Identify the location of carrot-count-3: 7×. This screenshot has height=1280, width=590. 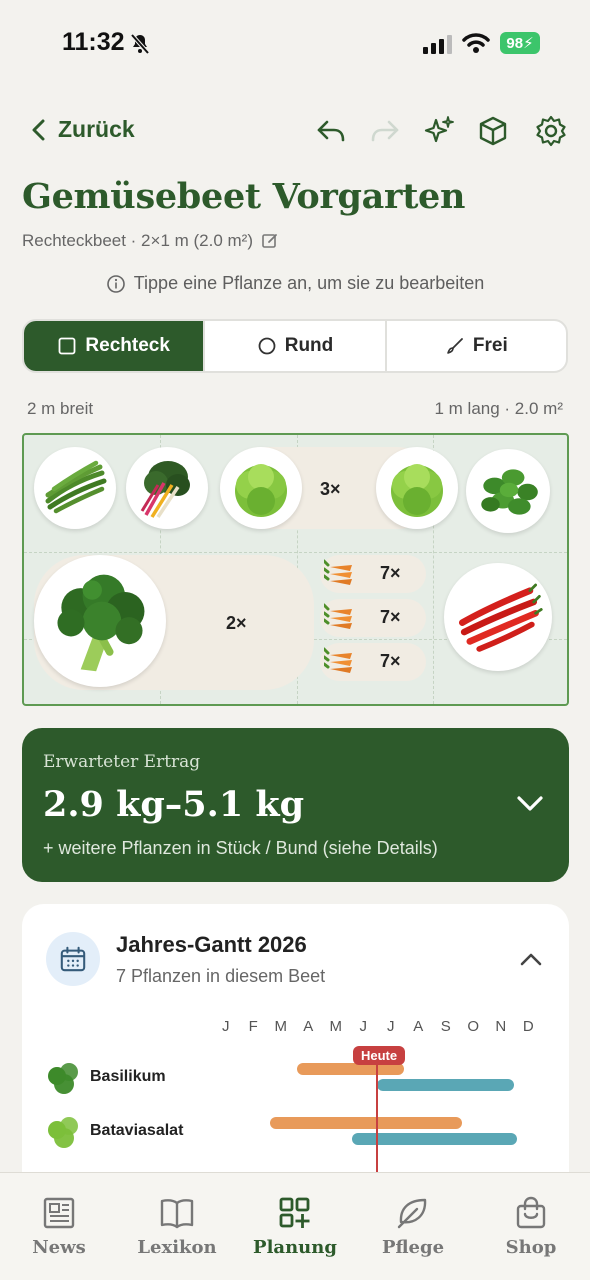
(390, 661).